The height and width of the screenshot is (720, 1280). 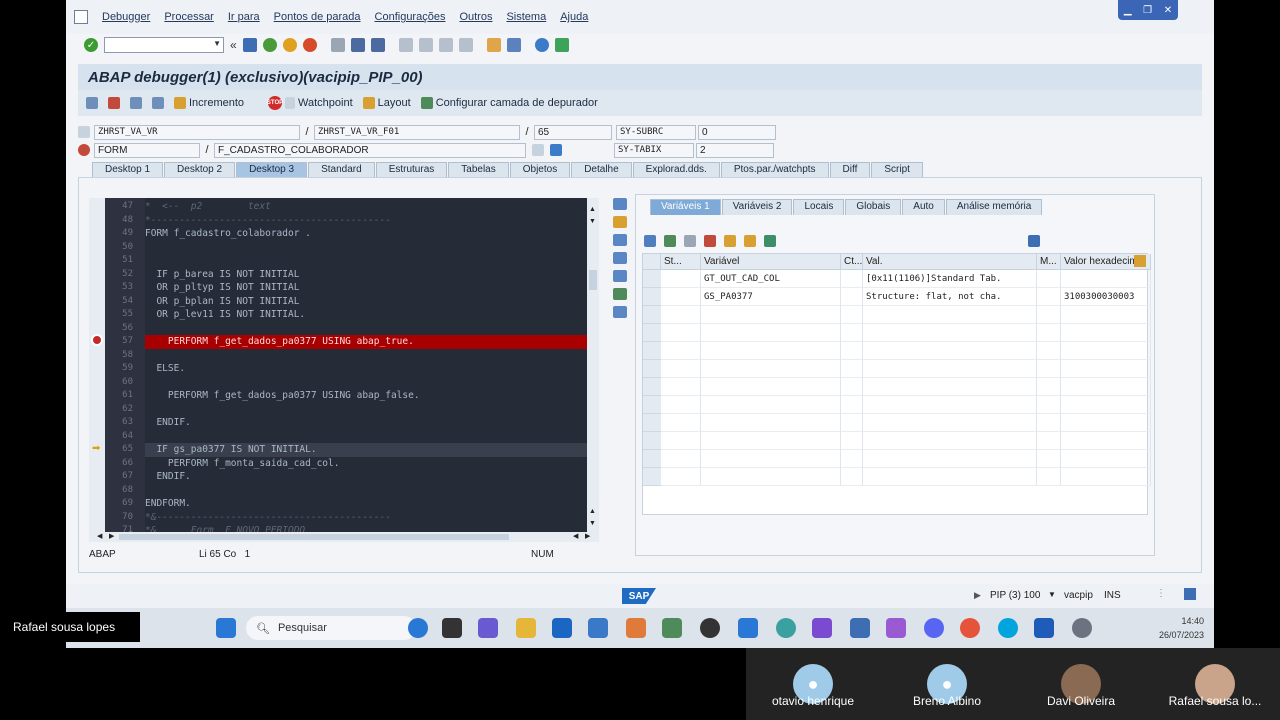 I want to click on more-icon: ⋮, so click(x=1161, y=593).